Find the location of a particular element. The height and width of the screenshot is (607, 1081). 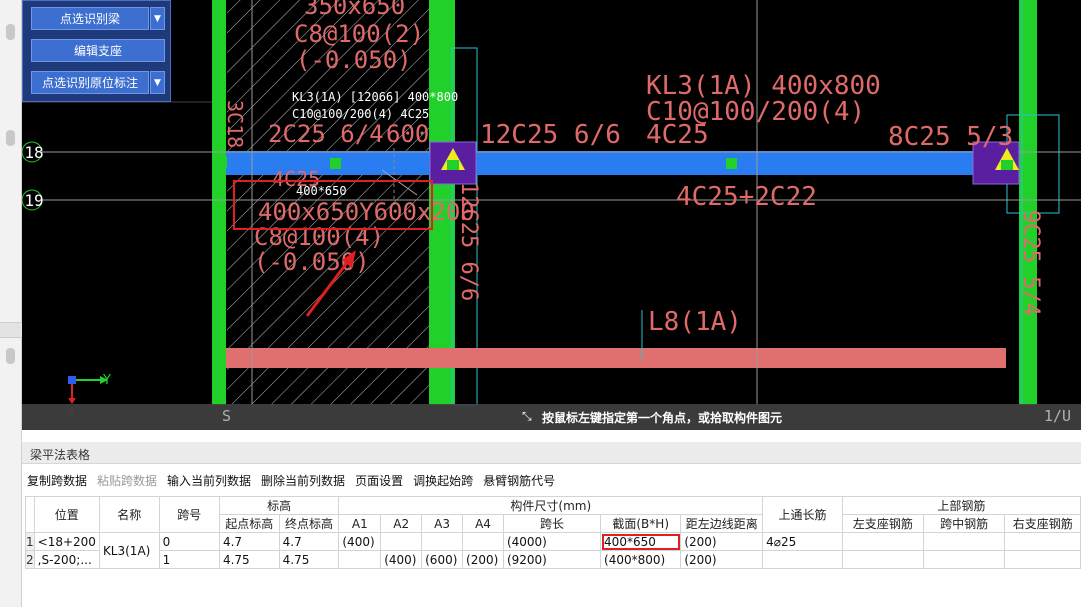

row-number: 1 is located at coordinates (30, 541).